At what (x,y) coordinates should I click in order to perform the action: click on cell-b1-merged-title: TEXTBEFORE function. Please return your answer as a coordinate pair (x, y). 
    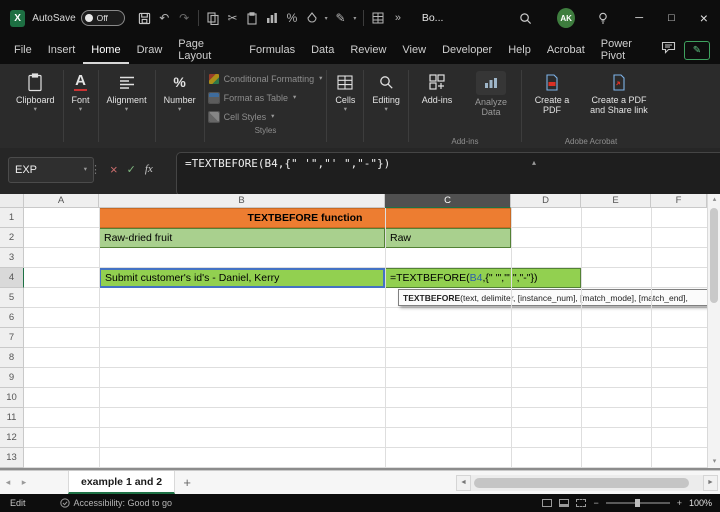
    Looking at the image, I should click on (305, 218).